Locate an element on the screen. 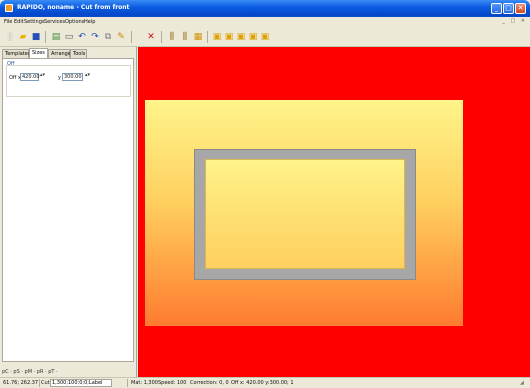  y-input: 300.00 is located at coordinates (72, 77).